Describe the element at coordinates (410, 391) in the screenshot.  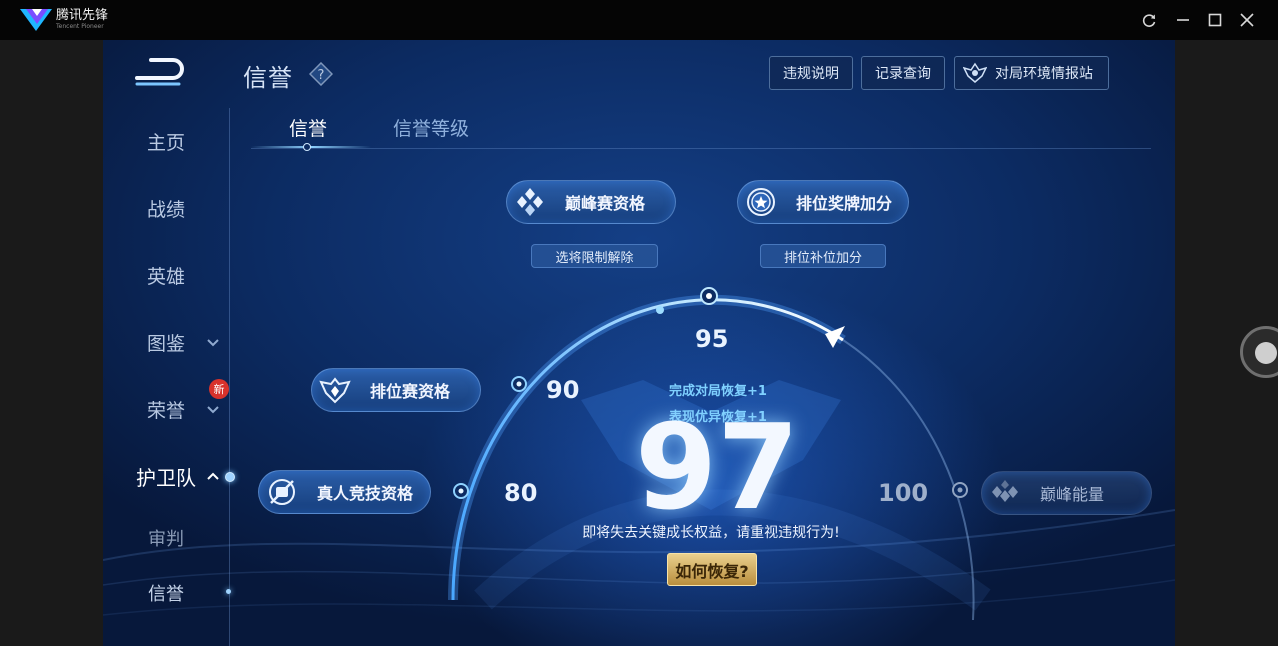
I see `reward-label: 排位赛资格` at that location.